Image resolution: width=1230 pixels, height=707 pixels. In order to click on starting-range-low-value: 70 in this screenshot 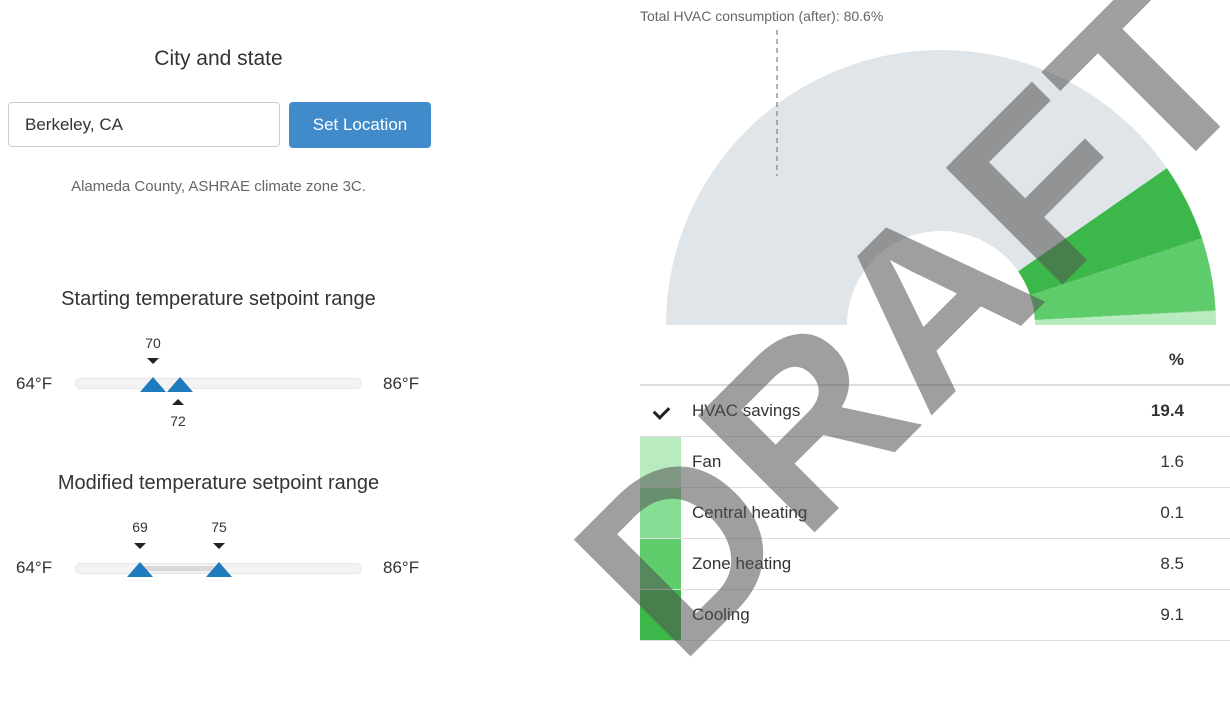, I will do `click(153, 343)`.